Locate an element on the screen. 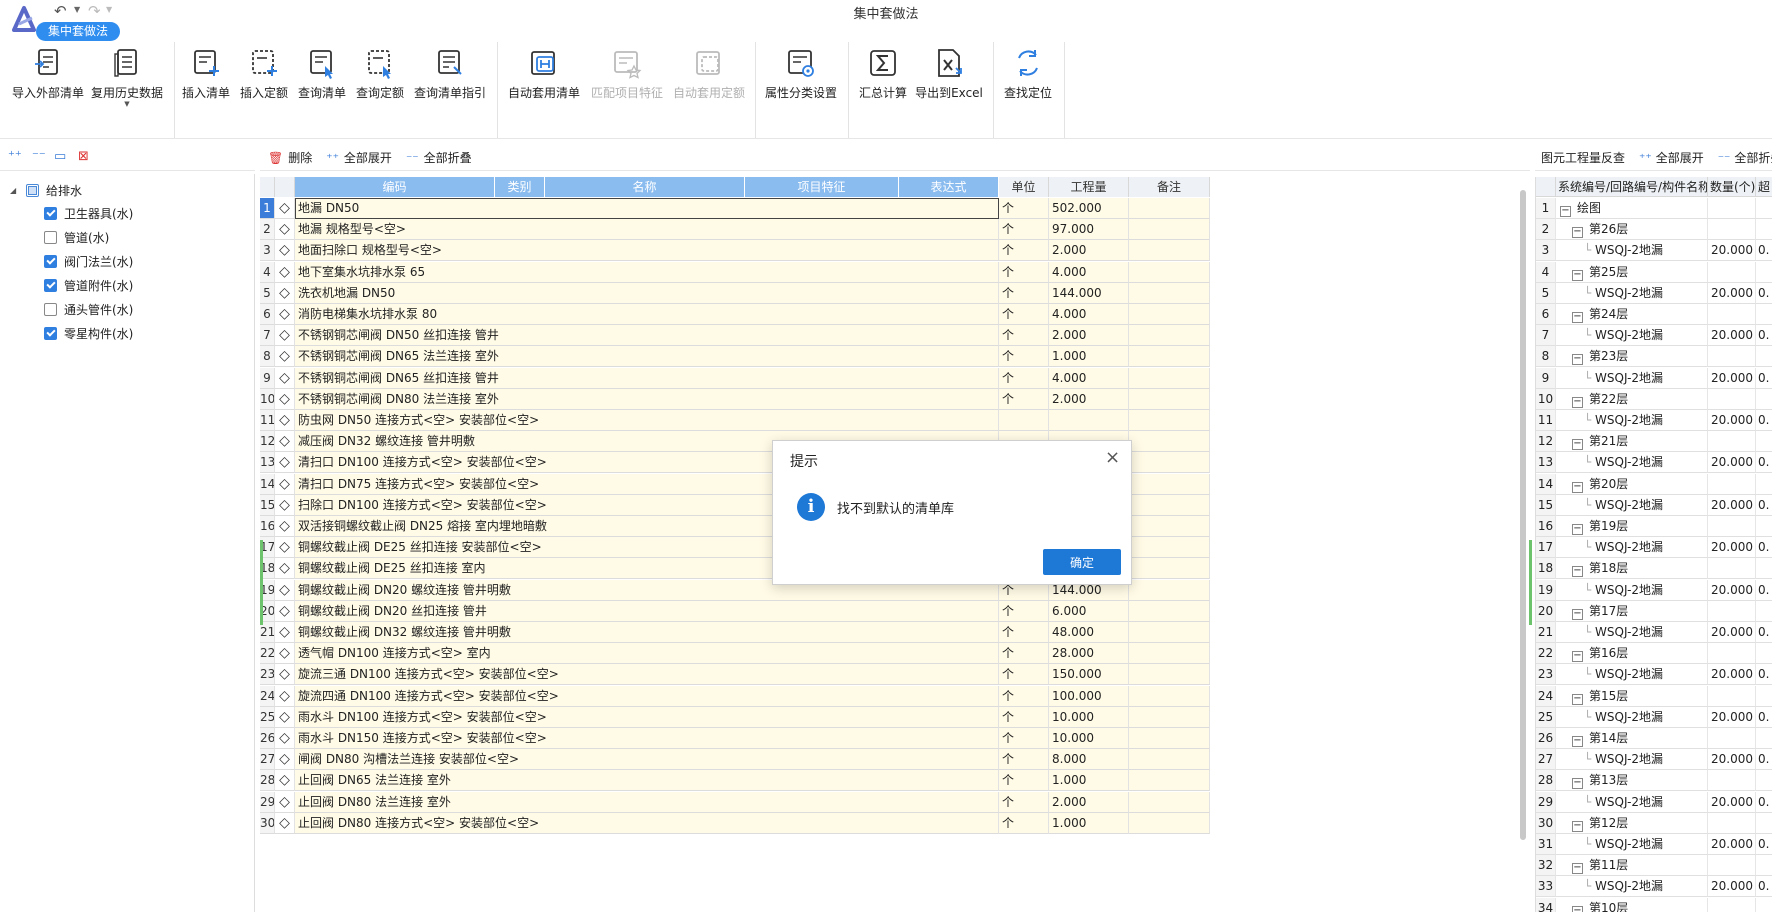 This screenshot has height=912, width=1772. tree-leaf-row: 7 └ WSQJ-2地漏 20.000 0. is located at coordinates (1654, 336).